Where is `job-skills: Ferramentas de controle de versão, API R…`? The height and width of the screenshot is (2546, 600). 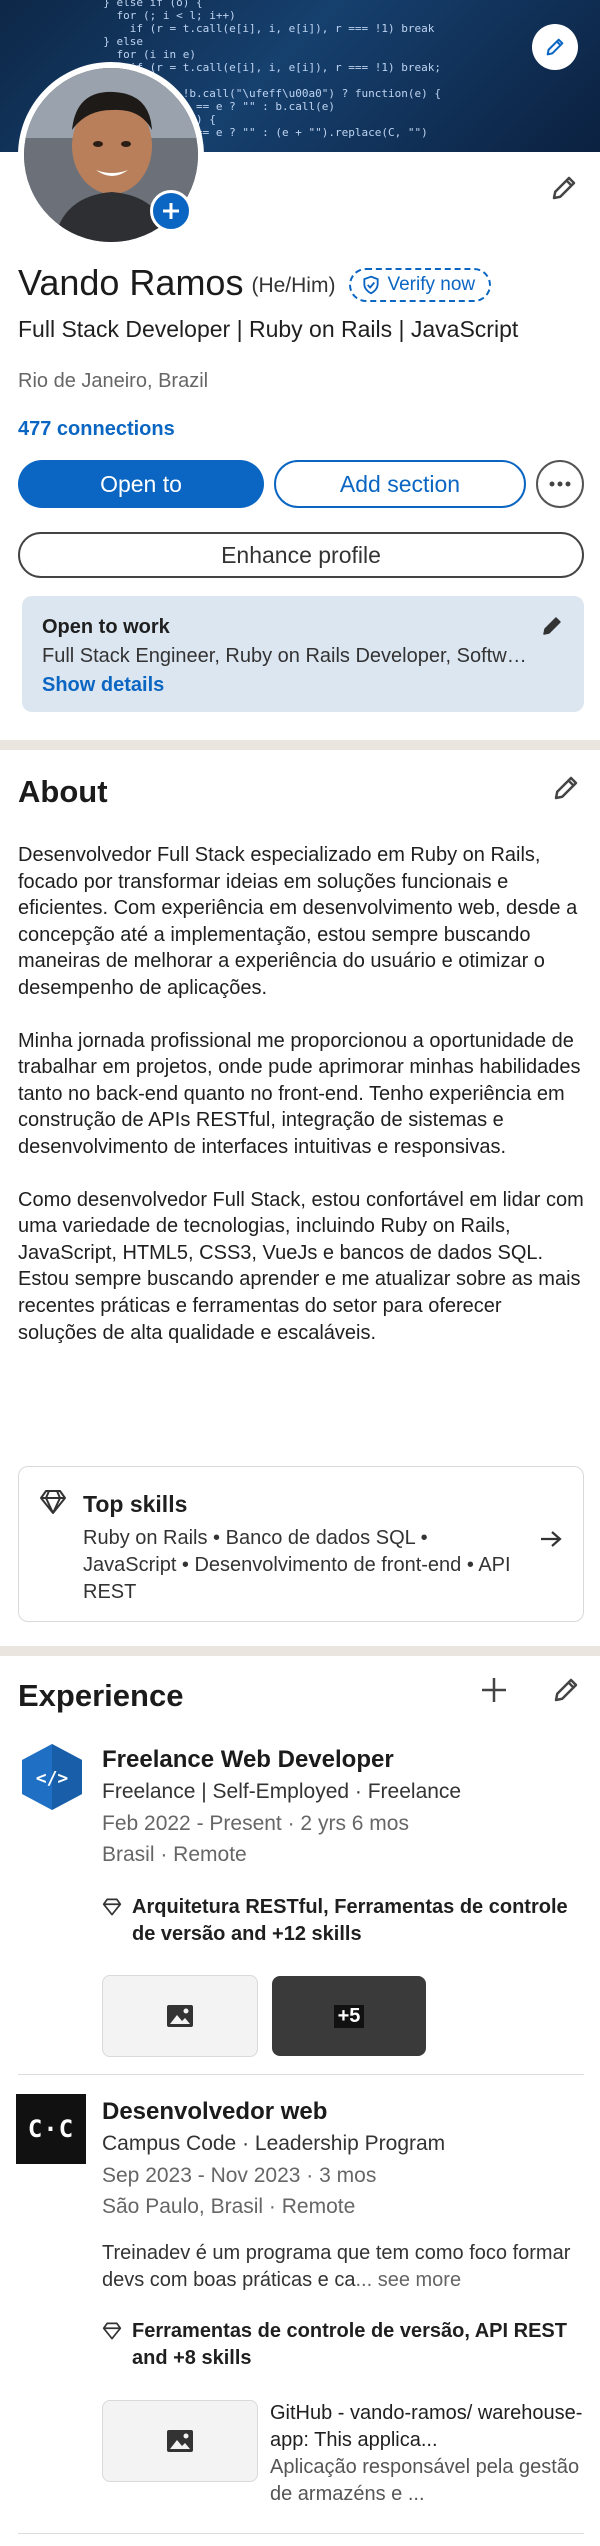 job-skills: Ferramentas de controle de versão, API R… is located at coordinates (337, 2345).